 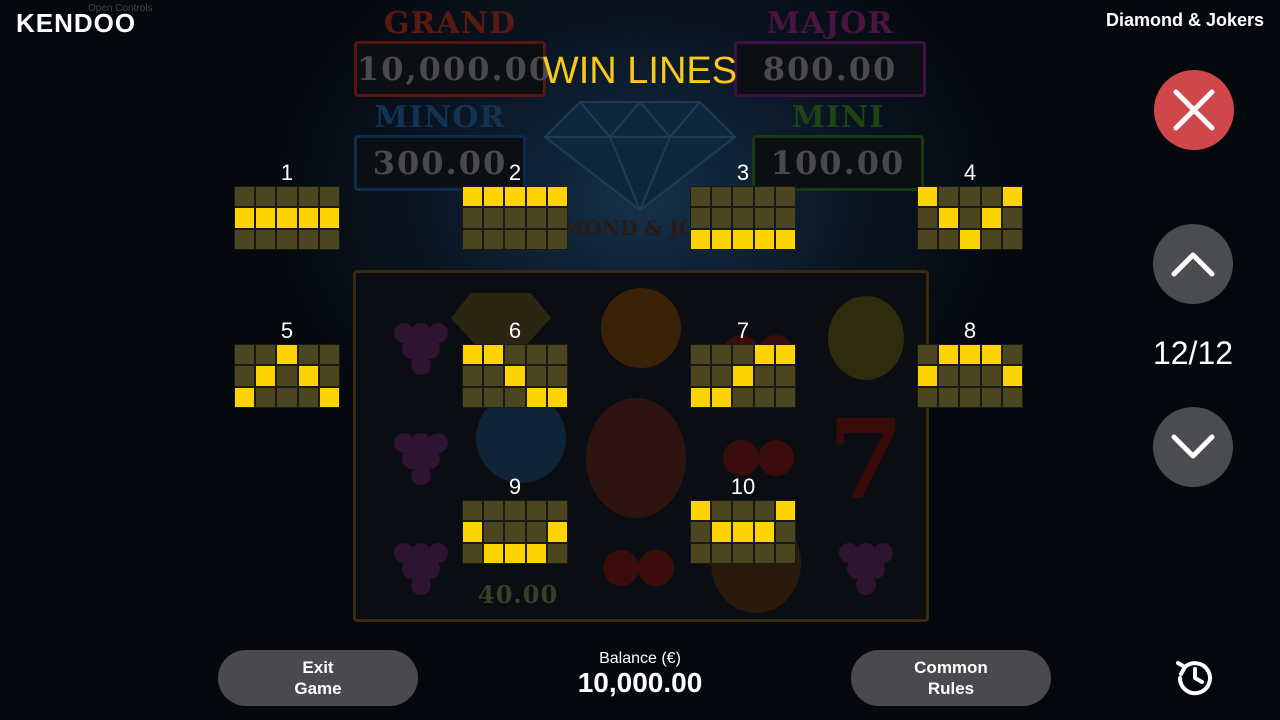 I want to click on win-line-number: 7, so click(x=743, y=330).